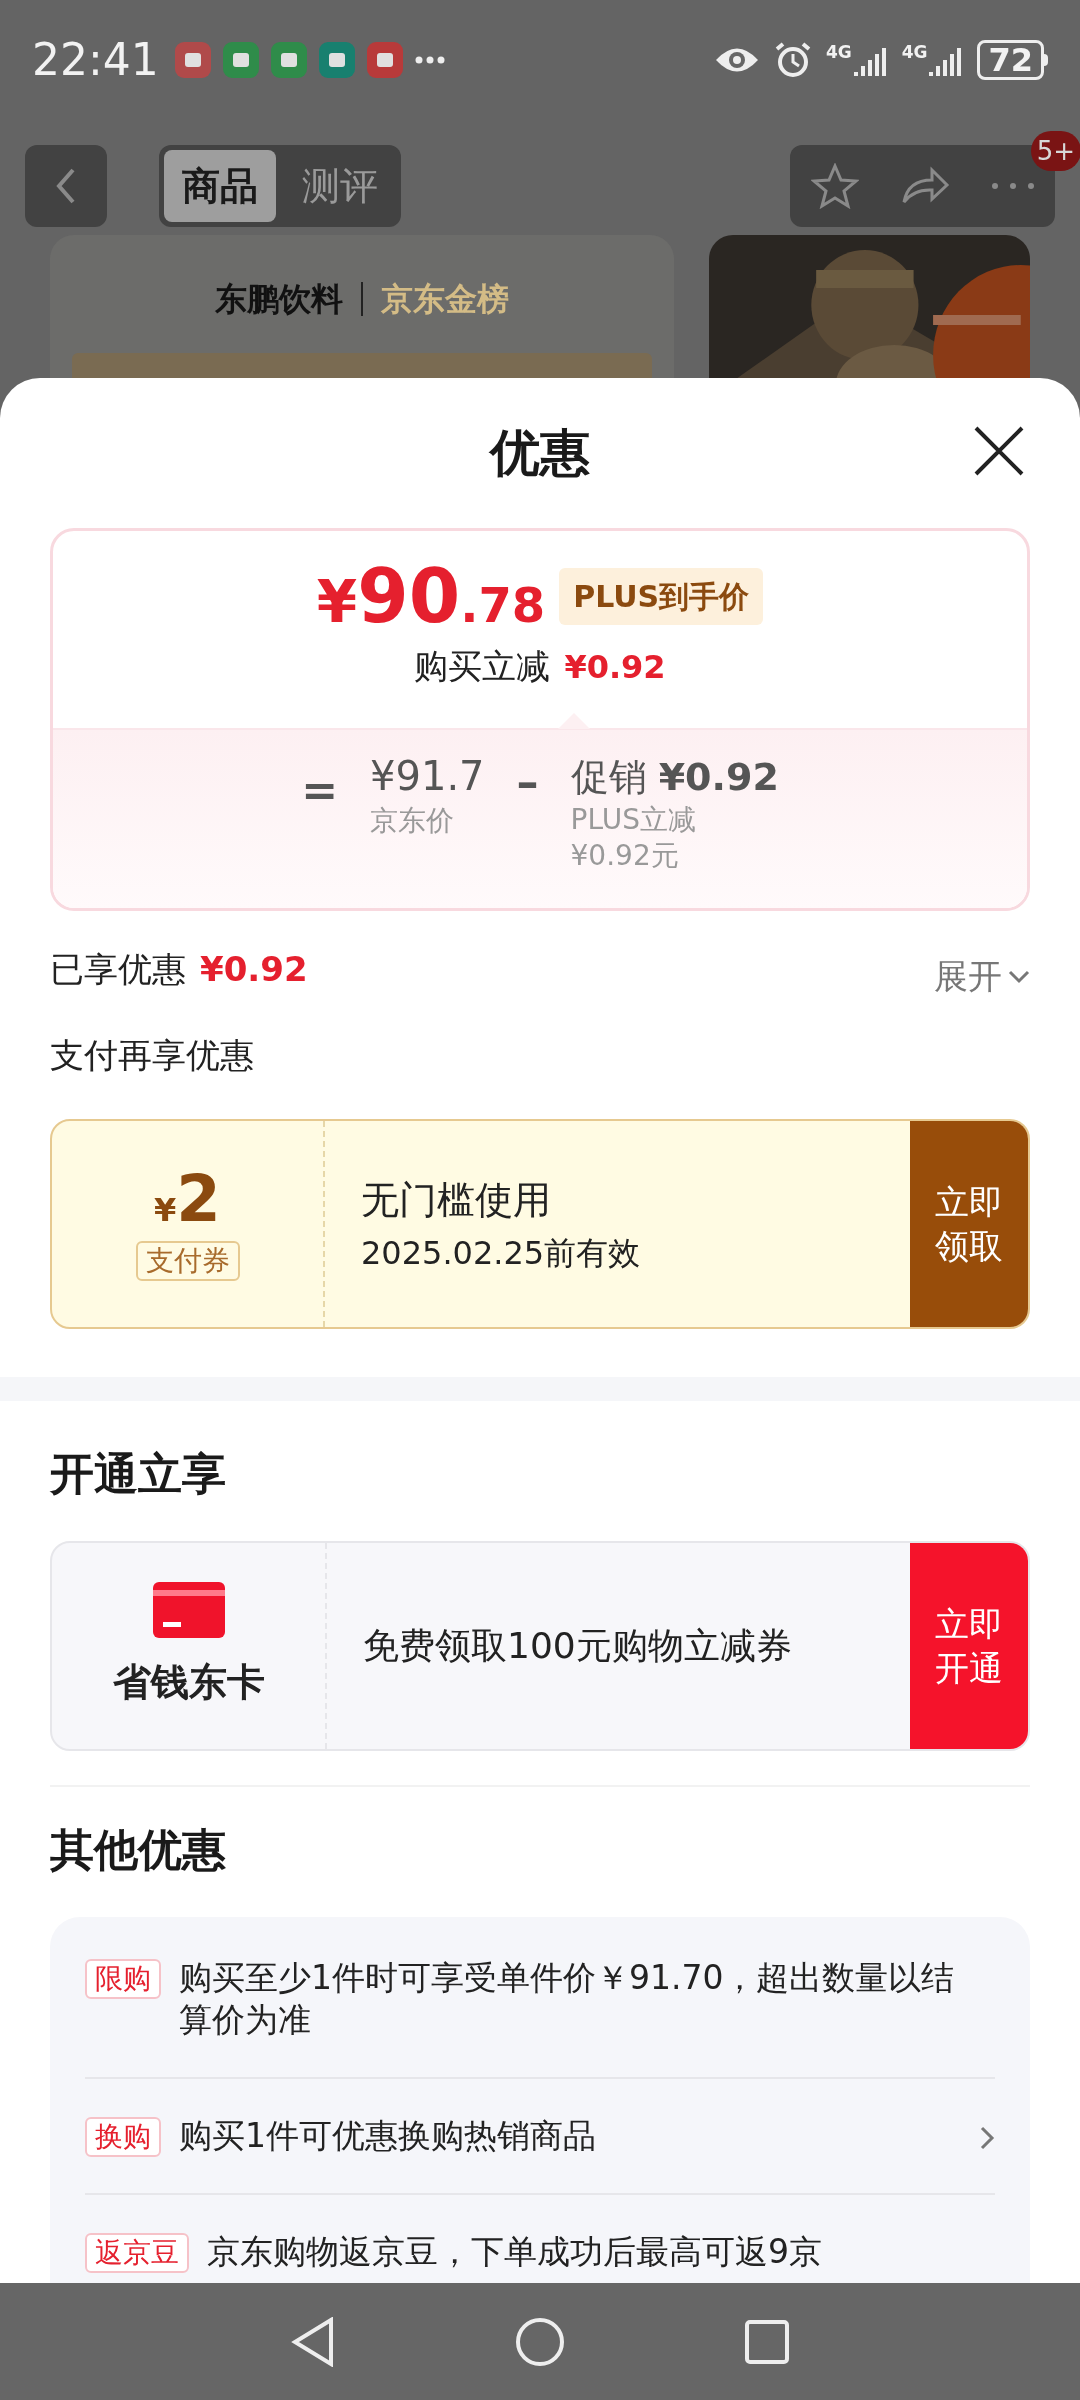 This screenshot has width=1080, height=2400. I want to click on clock-time: 22:41, so click(95, 60).